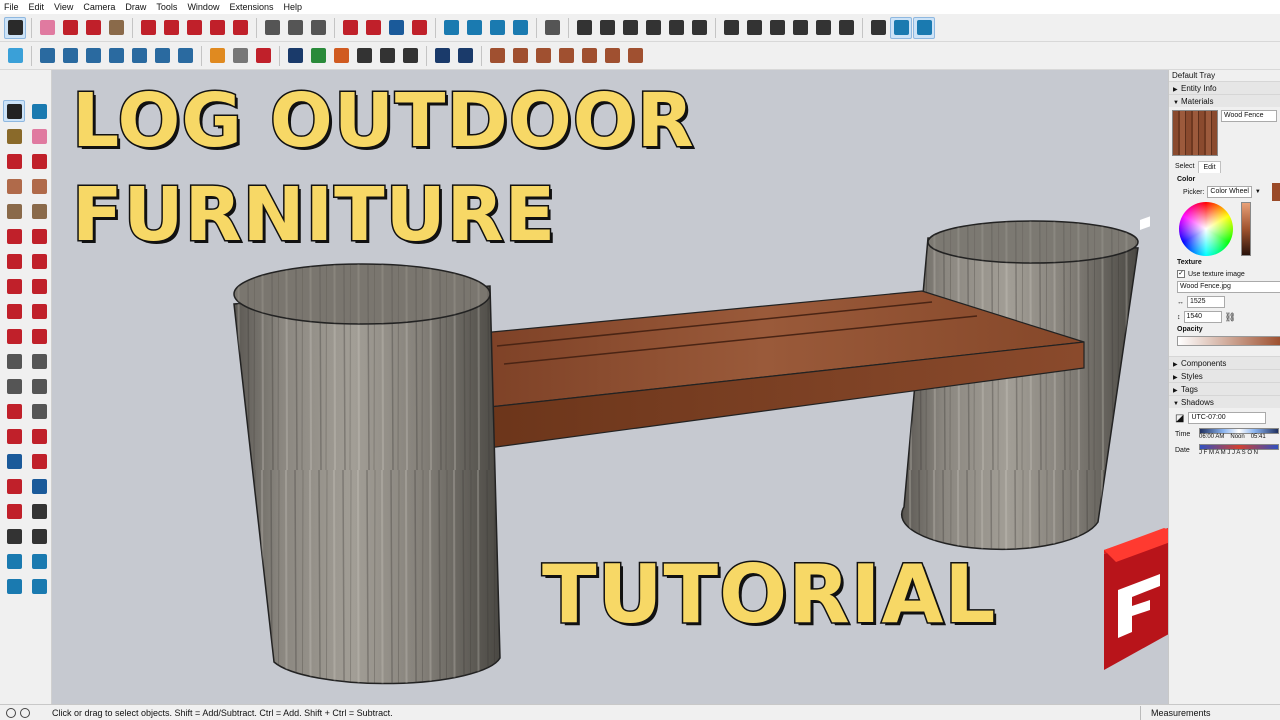 Image resolution: width=1280 pixels, height=720 pixels. I want to click on sandbox-from-contours-button, so click(497, 56).